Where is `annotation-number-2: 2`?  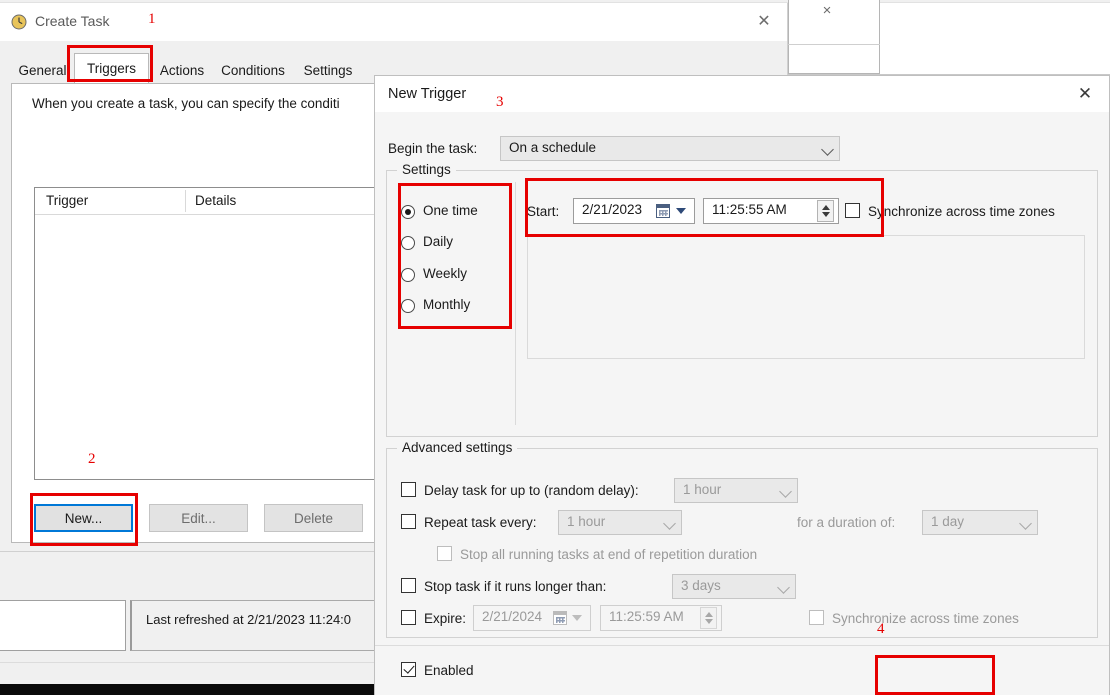
annotation-number-2: 2 is located at coordinates (92, 459).